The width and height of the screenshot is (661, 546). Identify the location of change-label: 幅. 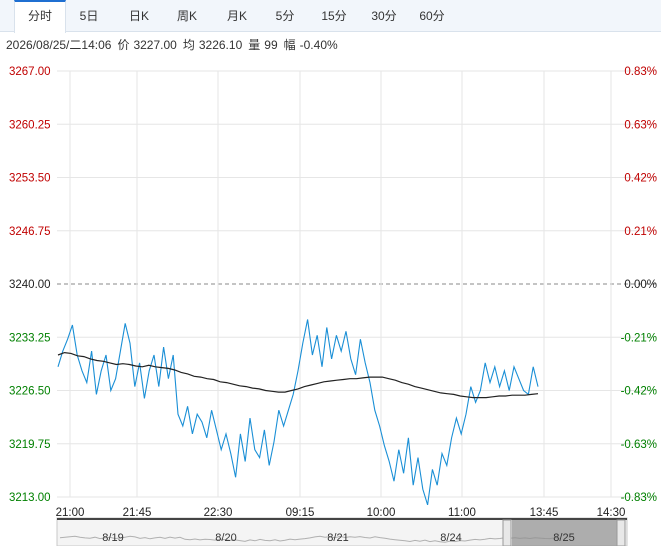
(289, 45).